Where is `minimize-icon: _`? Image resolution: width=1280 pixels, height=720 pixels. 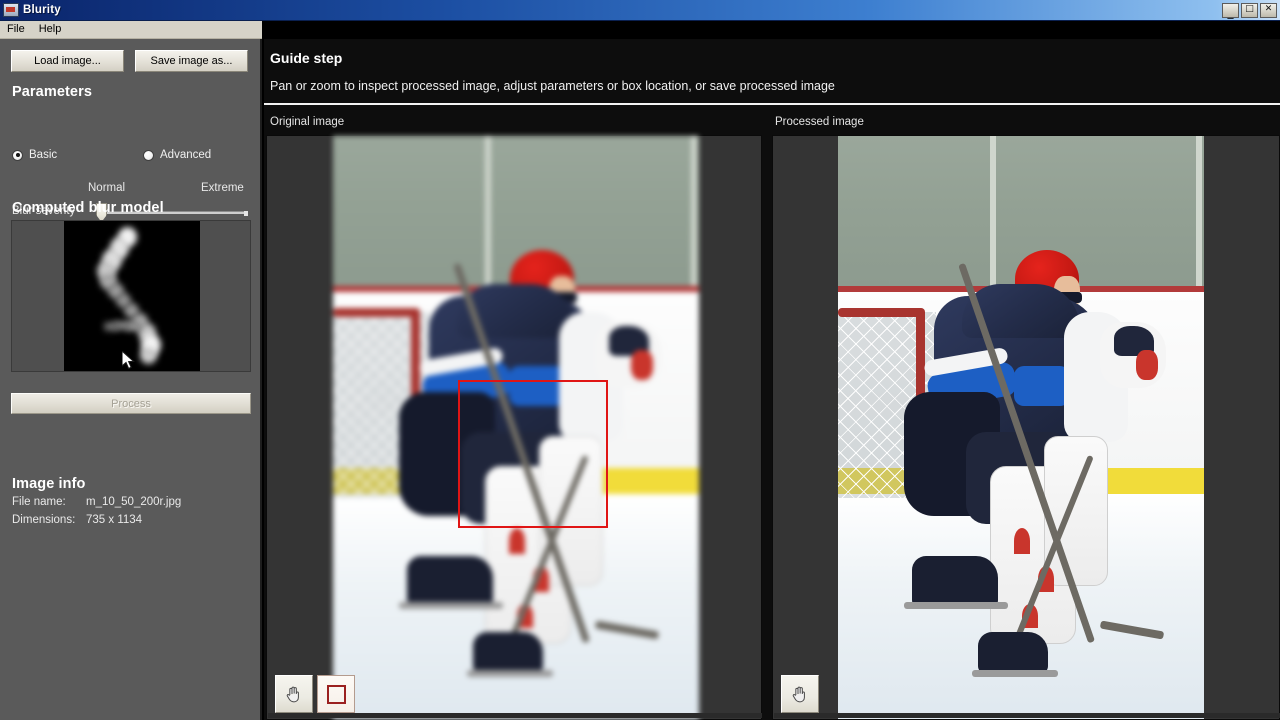 minimize-icon: _ is located at coordinates (1230, 12).